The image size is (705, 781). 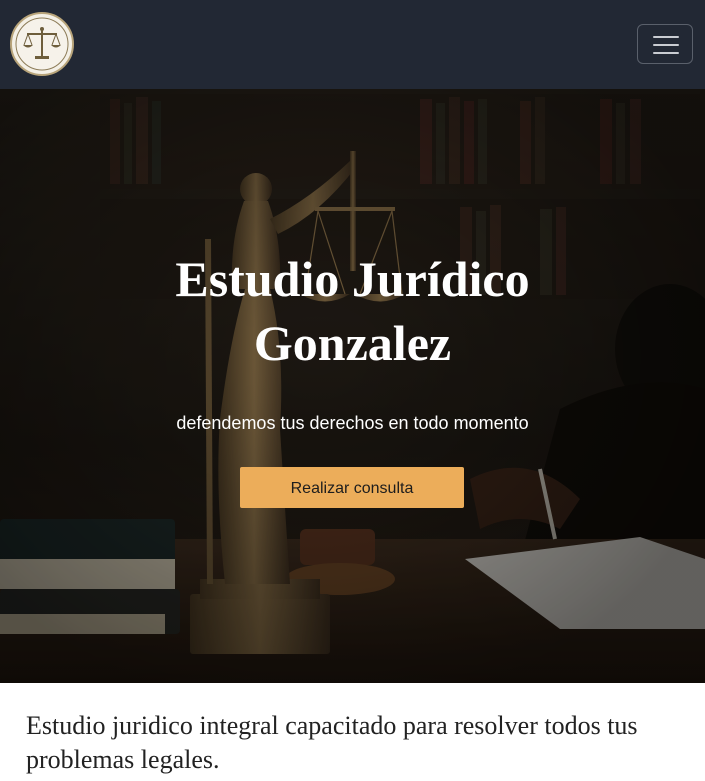 I want to click on hamburger-menu-icon, so click(x=666, y=37).